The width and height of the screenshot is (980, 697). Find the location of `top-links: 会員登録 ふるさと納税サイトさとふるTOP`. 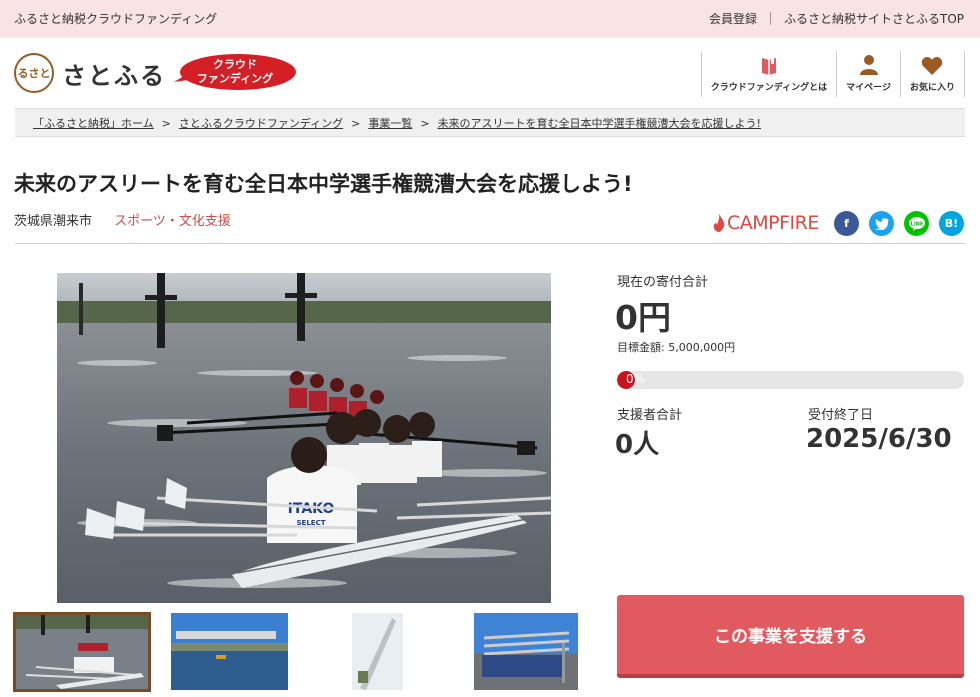

top-links: 会員登録 ふるさと納税サイトさとふるTOP is located at coordinates (836, 18).